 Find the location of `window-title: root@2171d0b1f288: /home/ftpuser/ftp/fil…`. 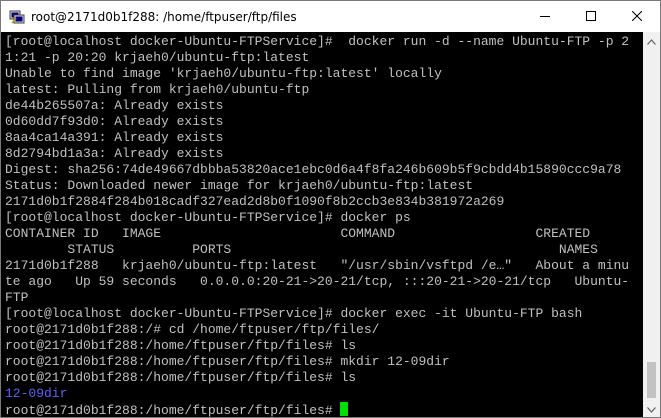

window-title: root@2171d0b1f288: /home/ftpuser/ftp/fil… is located at coordinates (164, 16).